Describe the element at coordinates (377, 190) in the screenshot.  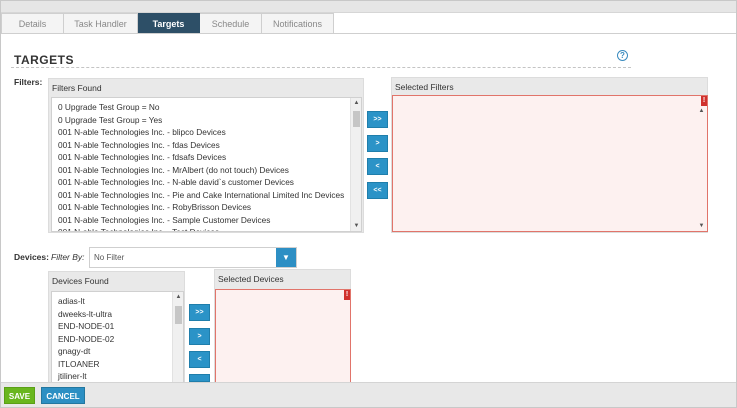
I see `remove-all-filters-button: <<` at that location.